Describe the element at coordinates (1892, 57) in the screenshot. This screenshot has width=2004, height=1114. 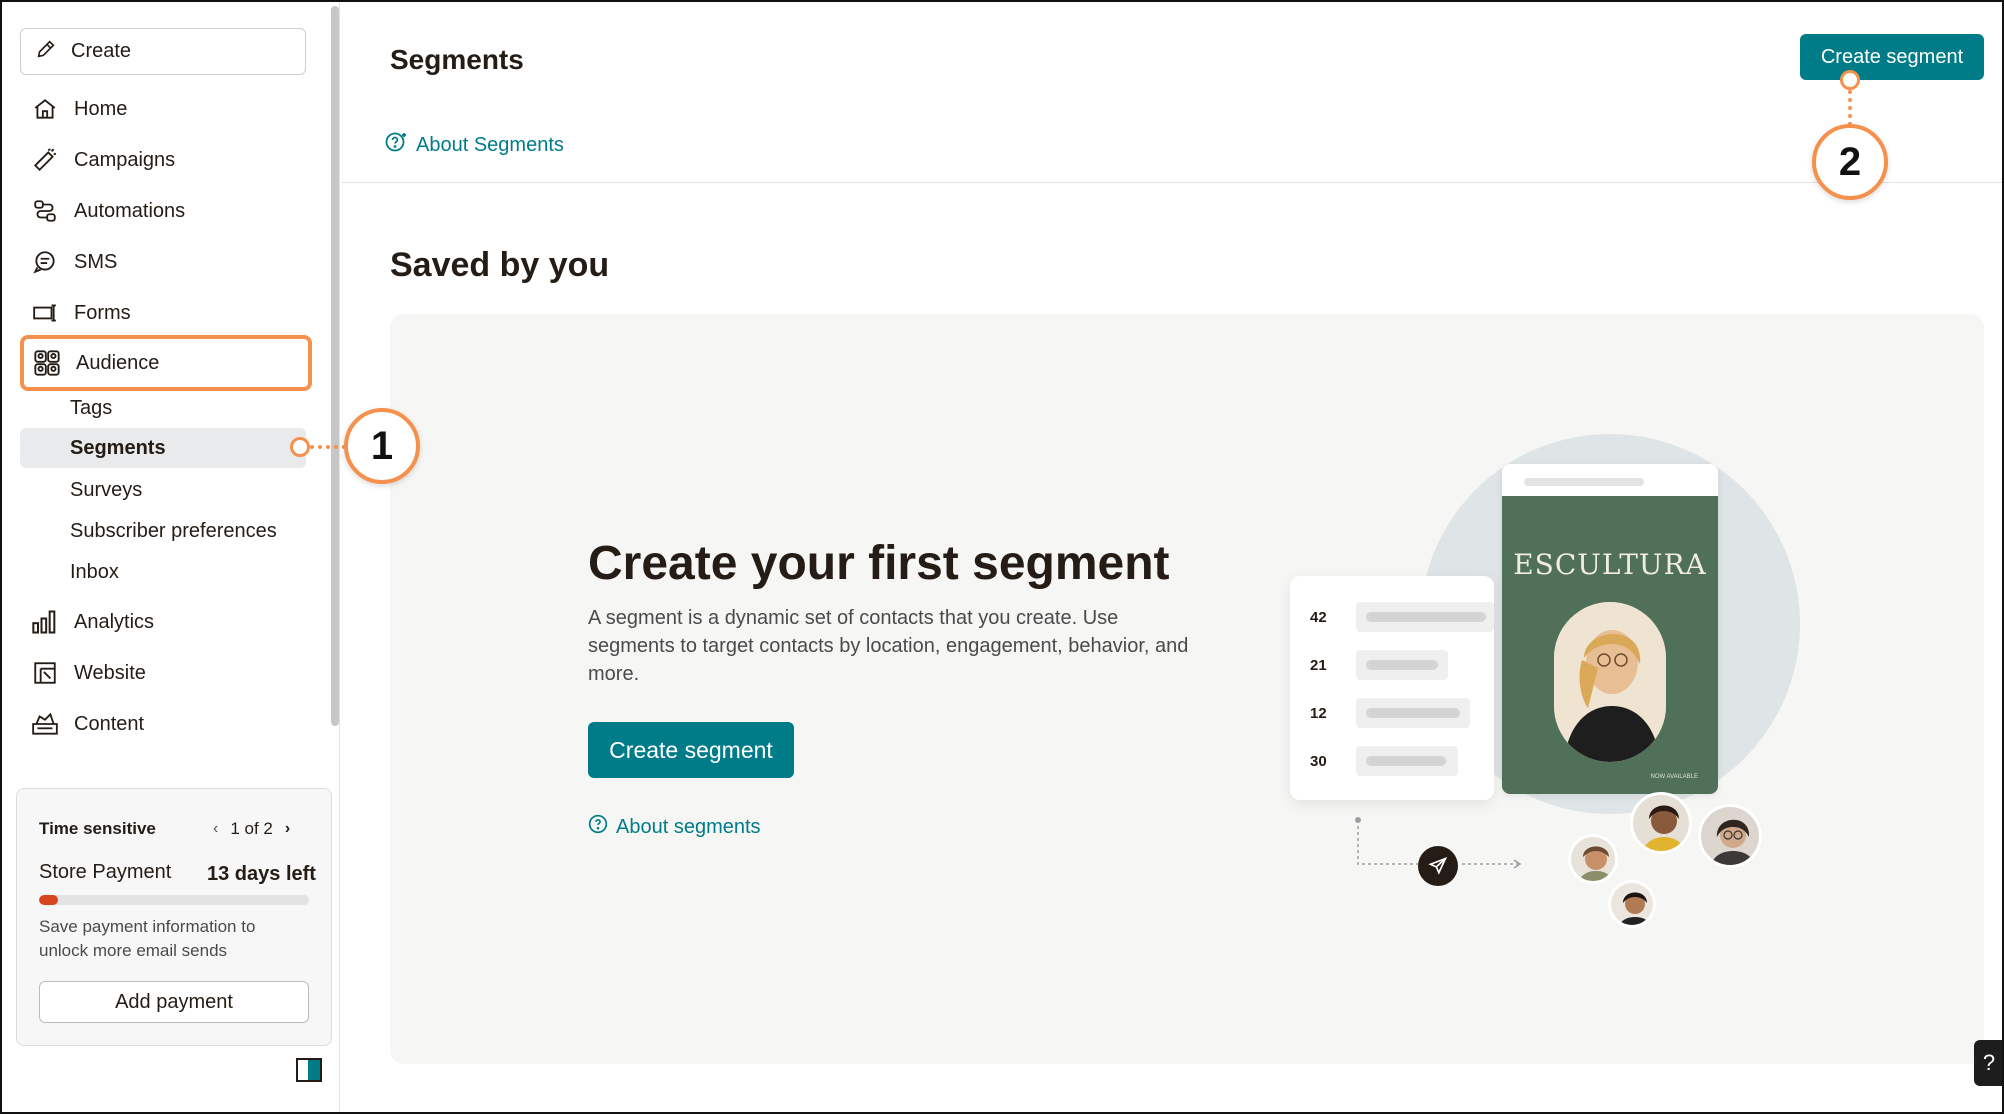
I see `create-segment-button-top: Create segment` at that location.